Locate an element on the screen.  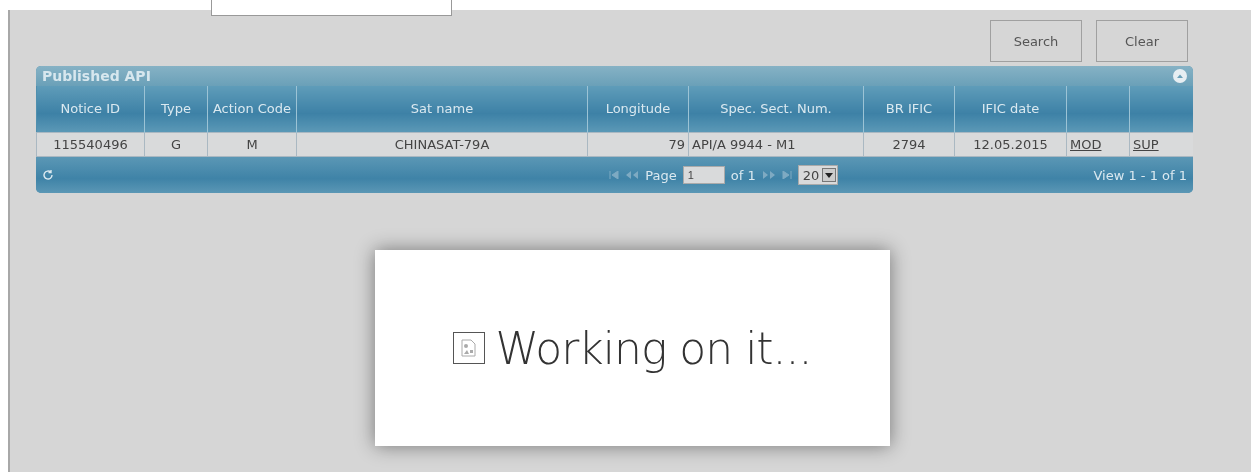
column-header: BR IFIC is located at coordinates (909, 109).